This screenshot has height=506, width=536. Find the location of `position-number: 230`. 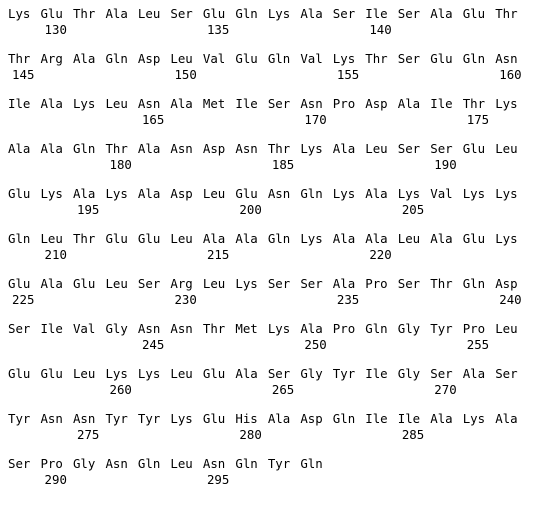

position-number: 230 is located at coordinates (185, 299).